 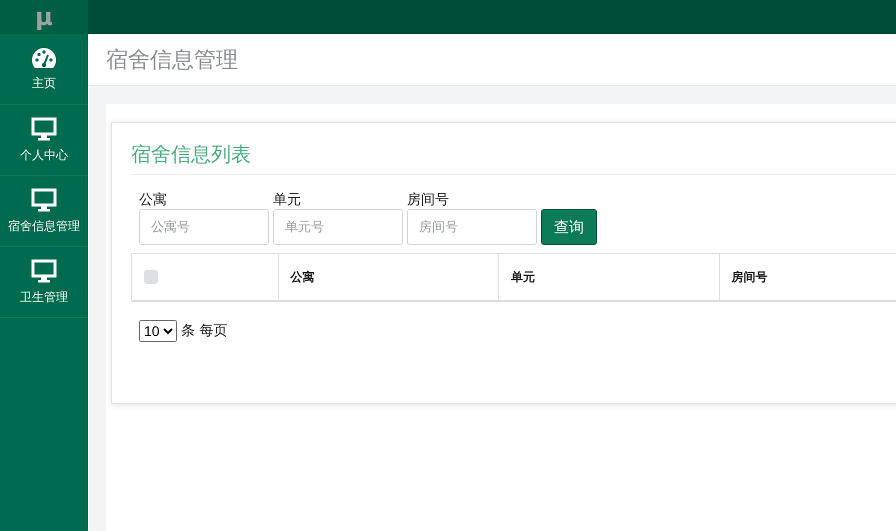 I want to click on input-field: 单元号, so click(x=338, y=227).